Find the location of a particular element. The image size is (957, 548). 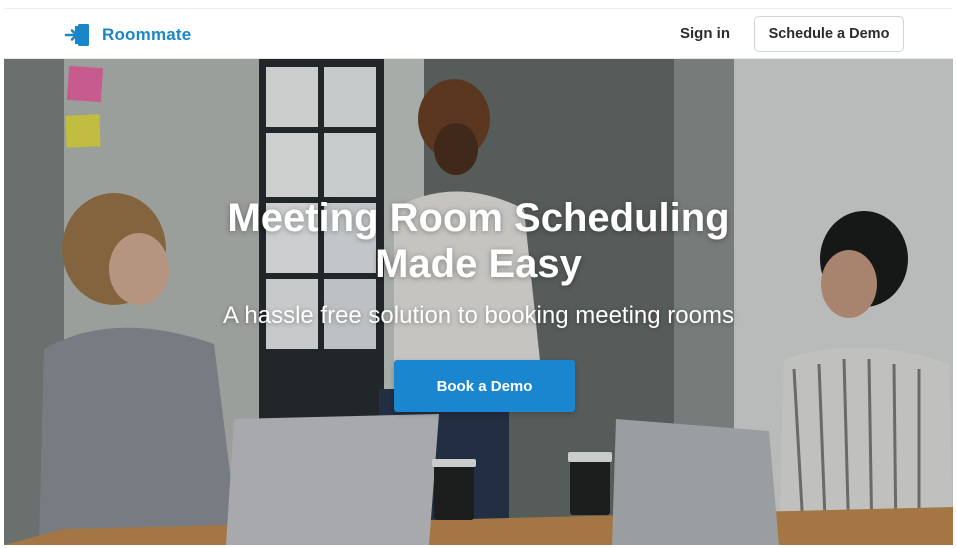

hero-title-line1: Meeting Room Scheduling is located at coordinates (478, 218).